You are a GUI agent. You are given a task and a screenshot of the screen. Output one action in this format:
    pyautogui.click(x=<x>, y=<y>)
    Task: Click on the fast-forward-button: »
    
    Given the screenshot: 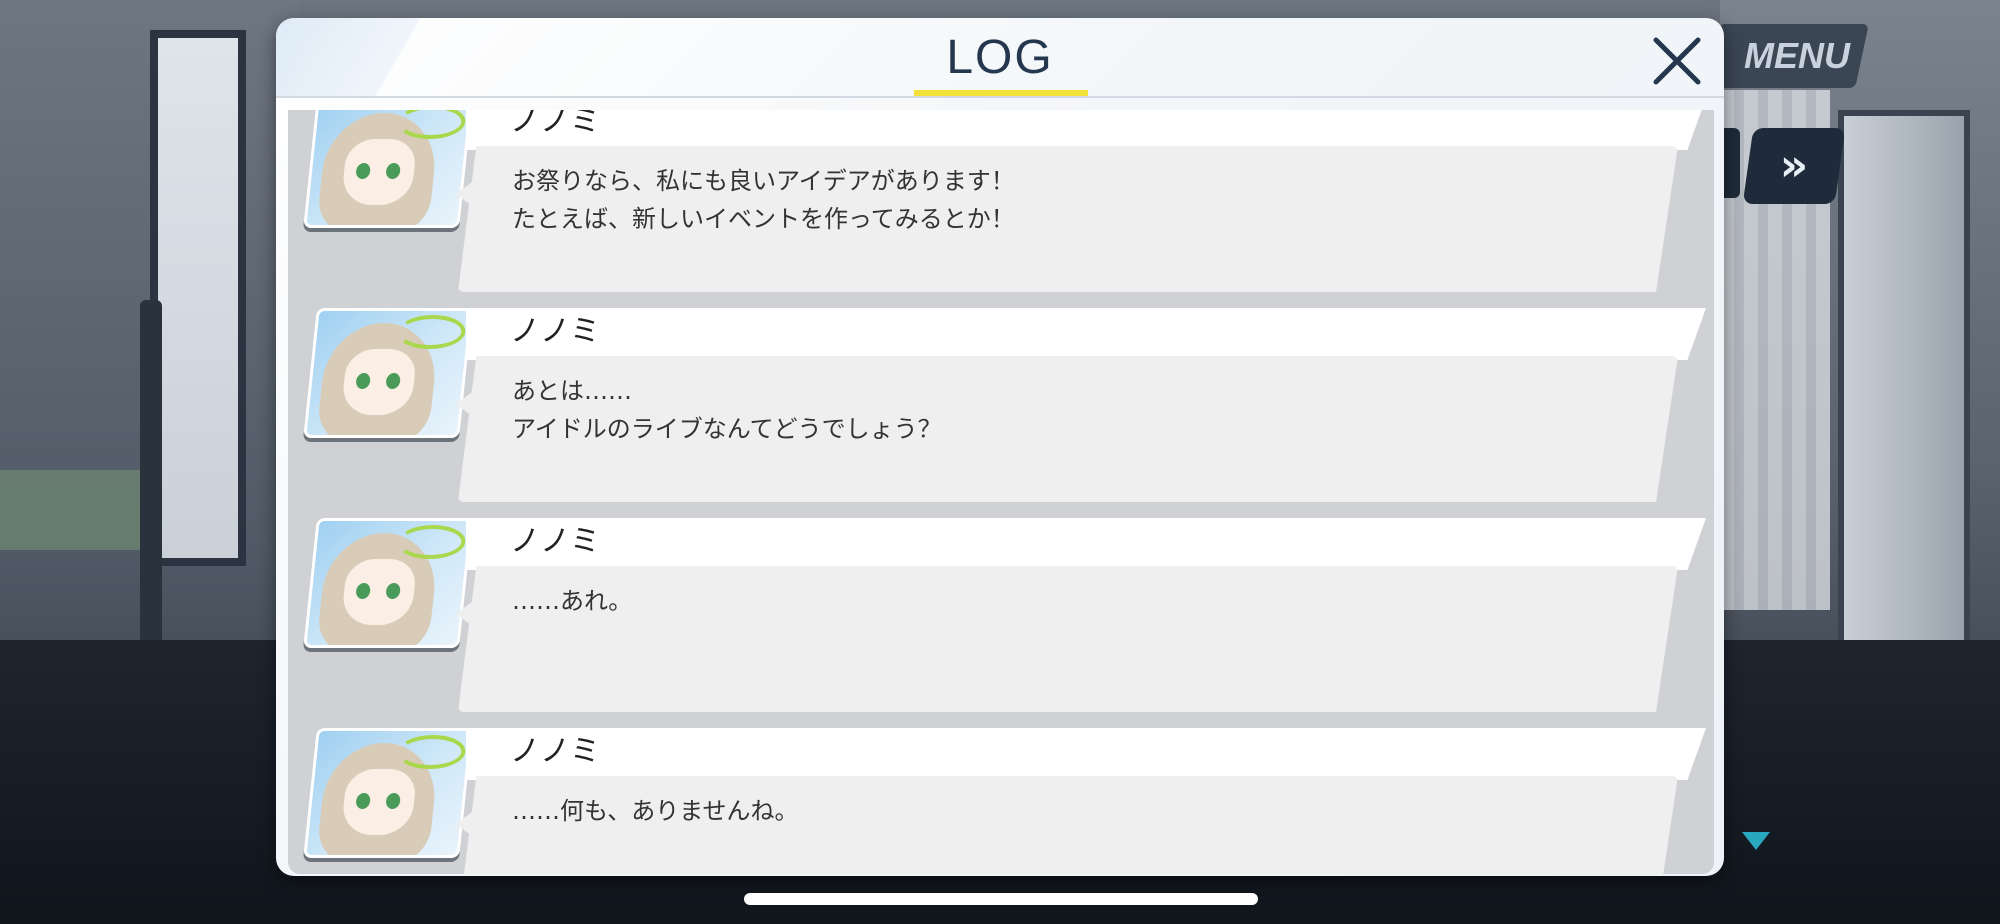 What is the action you would take?
    pyautogui.click(x=1794, y=166)
    